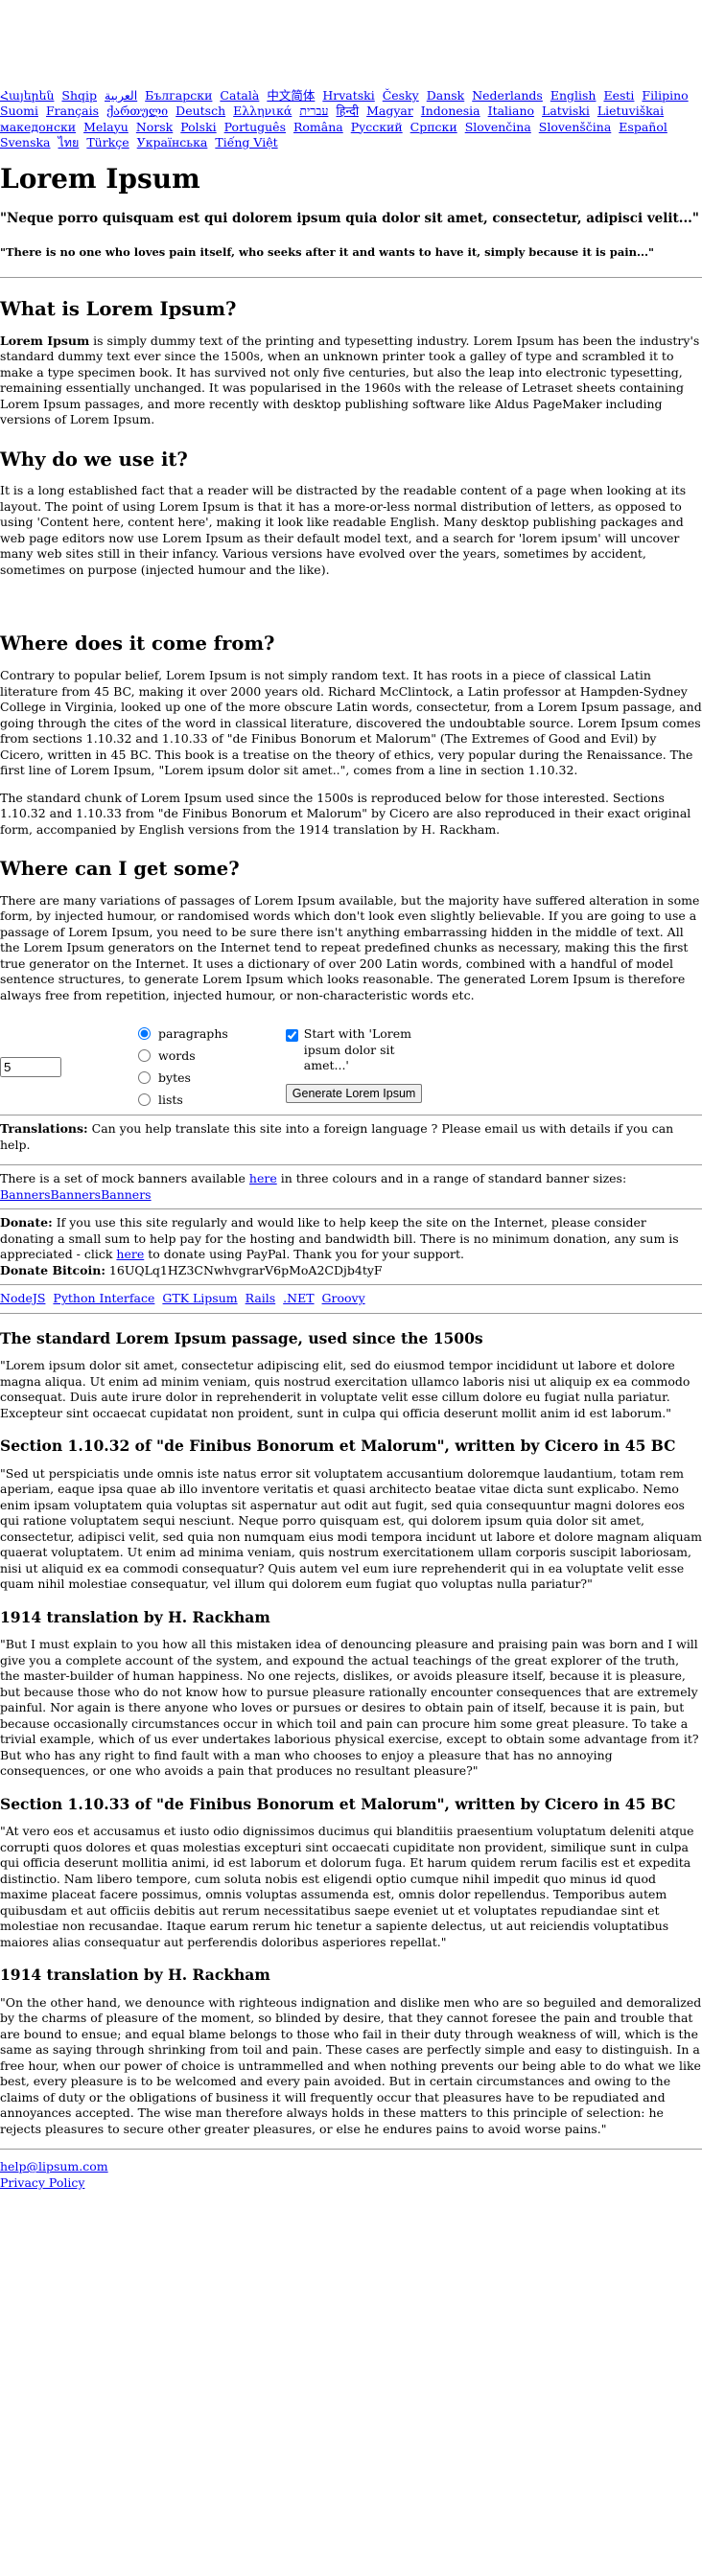 The height and width of the screenshot is (2576, 702). What do you see at coordinates (154, 127) in the screenshot?
I see `language-link: Norsk` at bounding box center [154, 127].